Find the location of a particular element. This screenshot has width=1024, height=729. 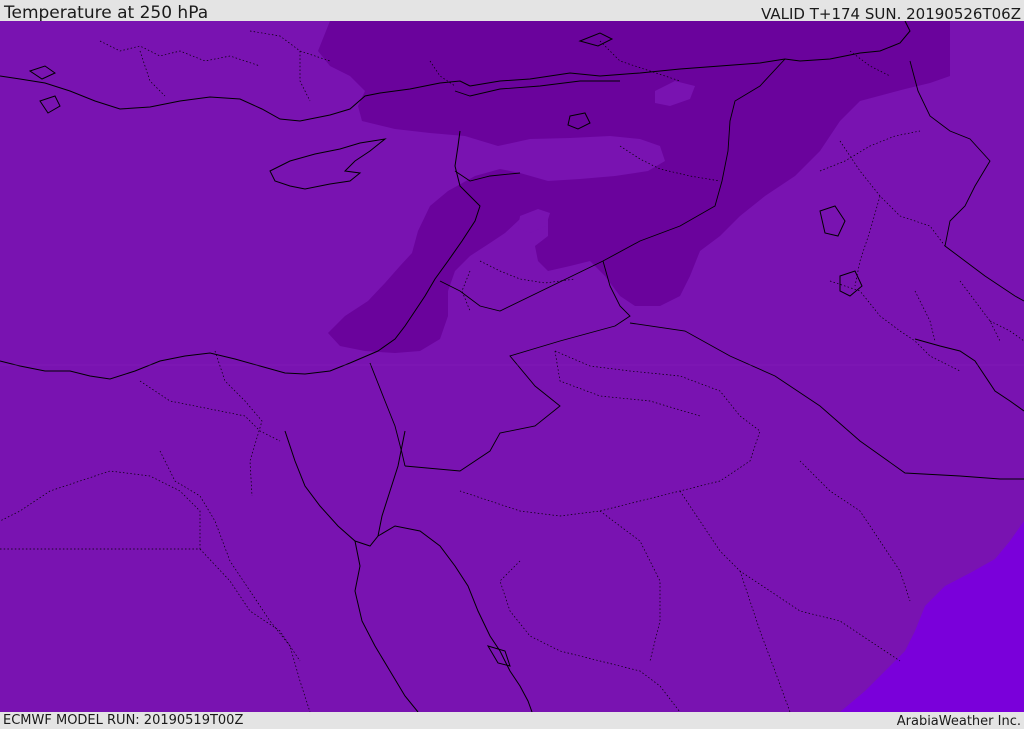

model-run-label: ECMWF MODEL RUN: 20190519T00Z is located at coordinates (123, 720).